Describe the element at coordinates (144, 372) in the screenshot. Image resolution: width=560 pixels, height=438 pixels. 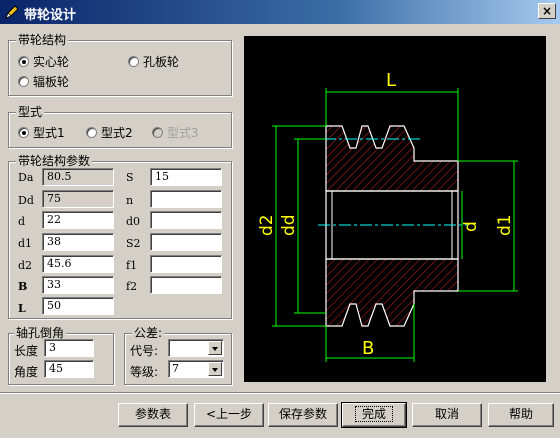
I see `tolerance-grade-label: 等级:` at that location.